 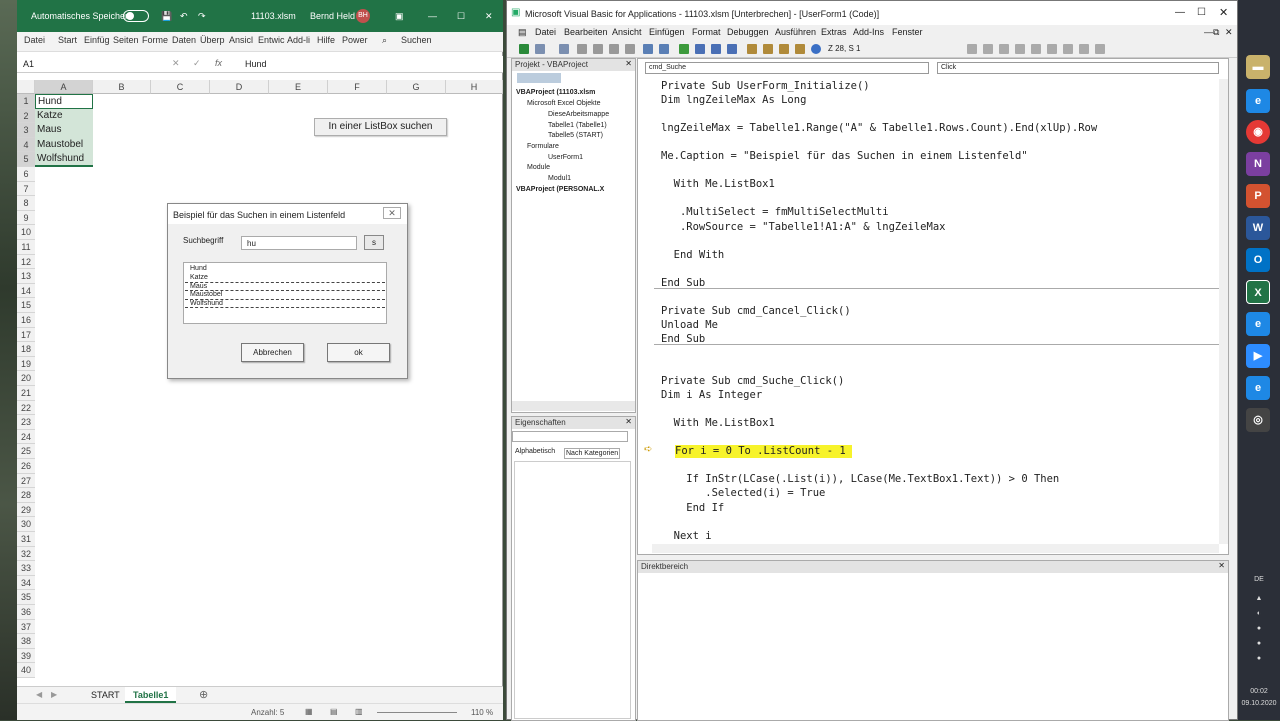 What do you see at coordinates (26, 101) in the screenshot?
I see `row-header: 1` at bounding box center [26, 101].